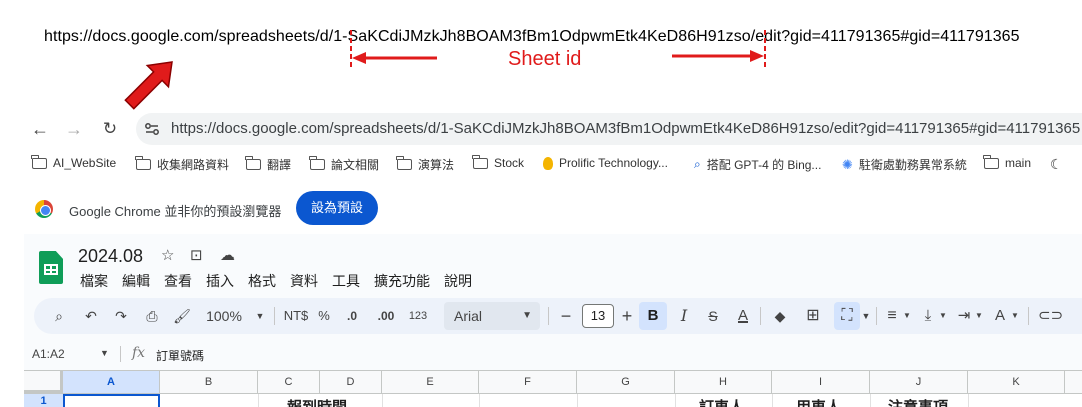 The height and width of the screenshot is (407, 1082). I want to click on formula-input: 訂單號碼, so click(180, 355).